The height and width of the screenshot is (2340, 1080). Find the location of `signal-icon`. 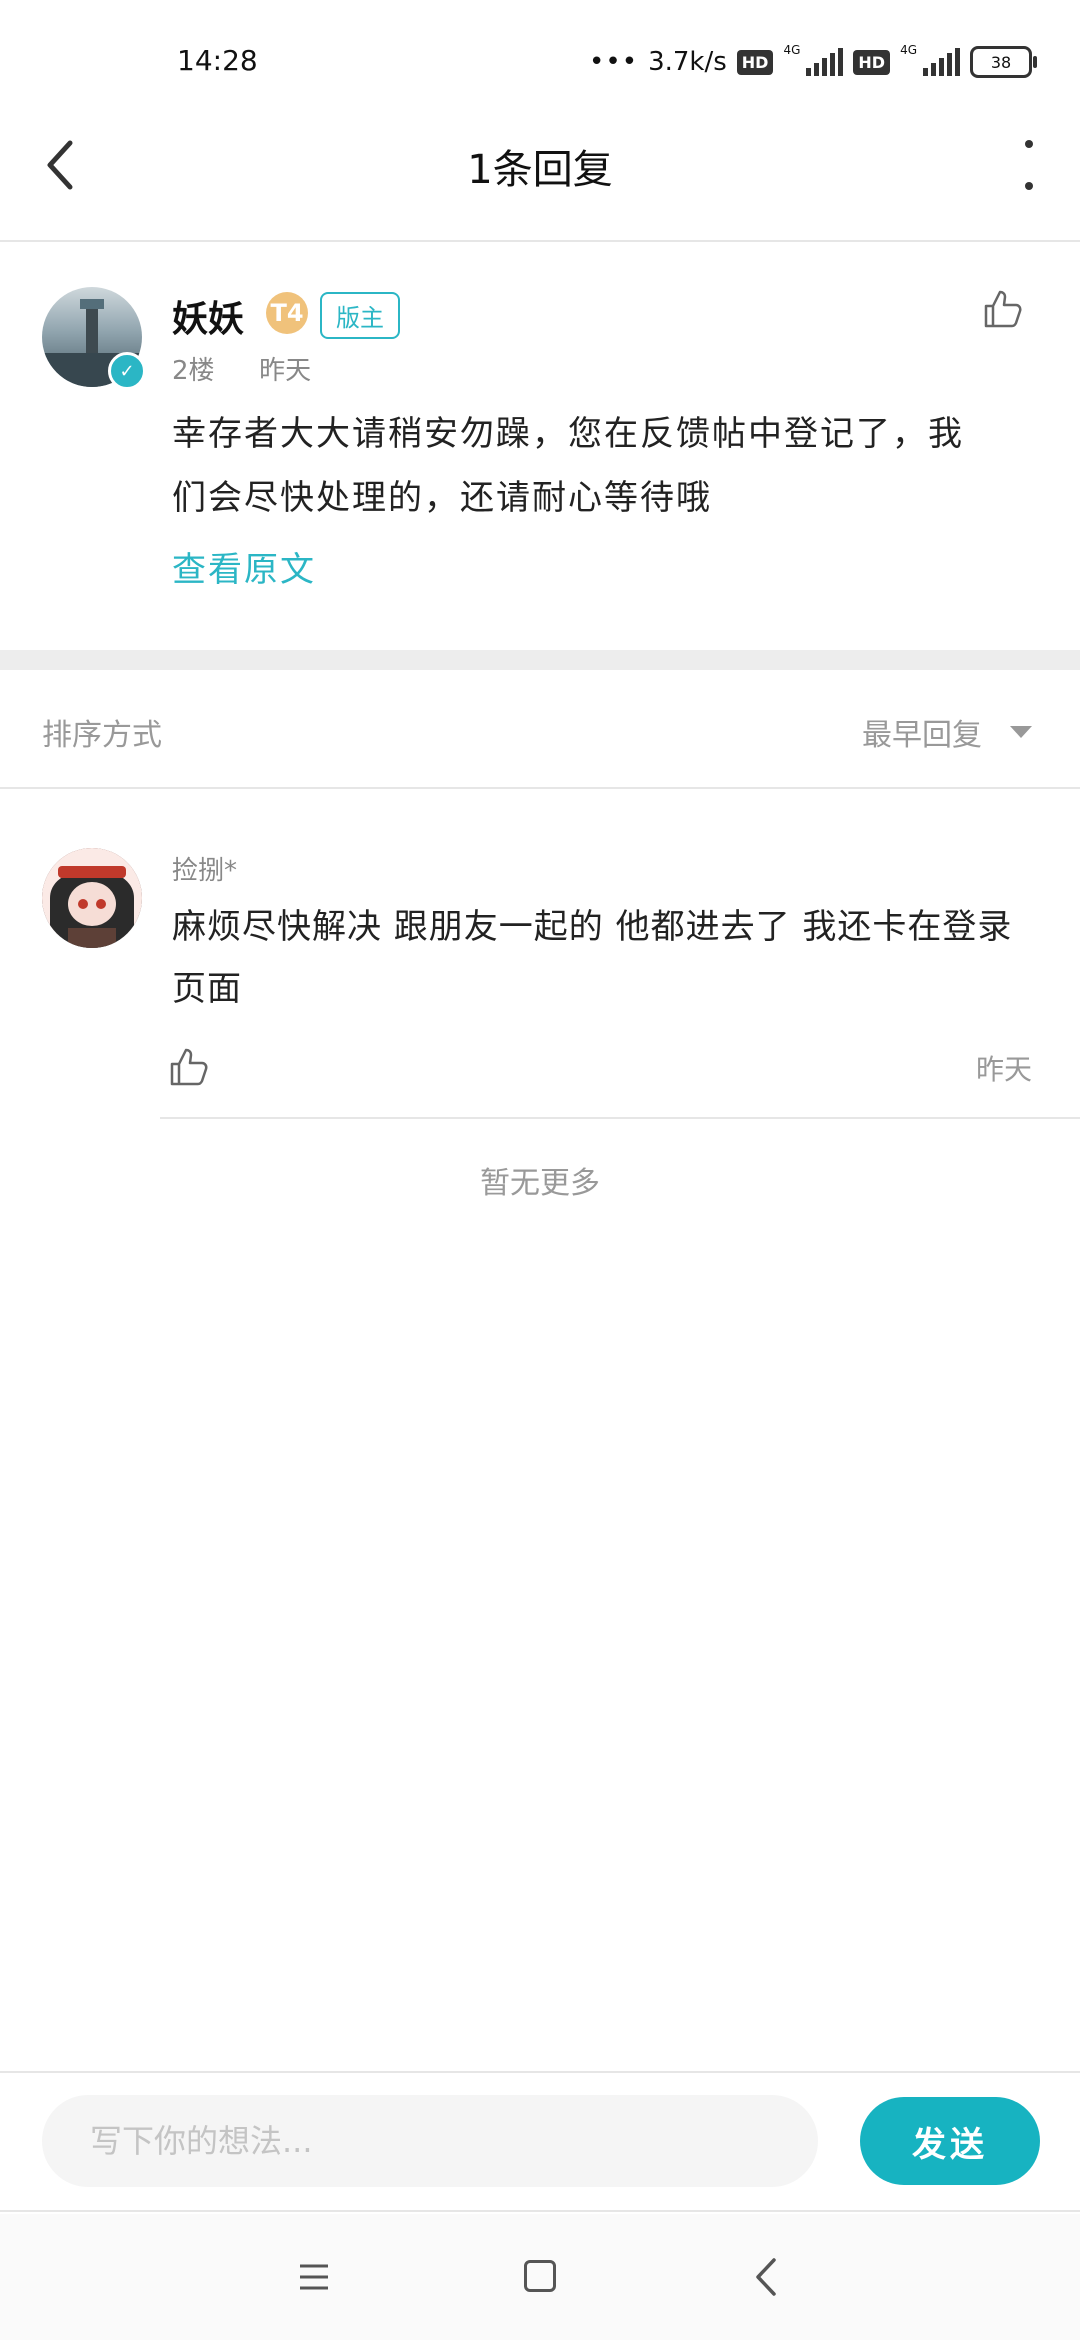

signal-icon is located at coordinates (825, 62).